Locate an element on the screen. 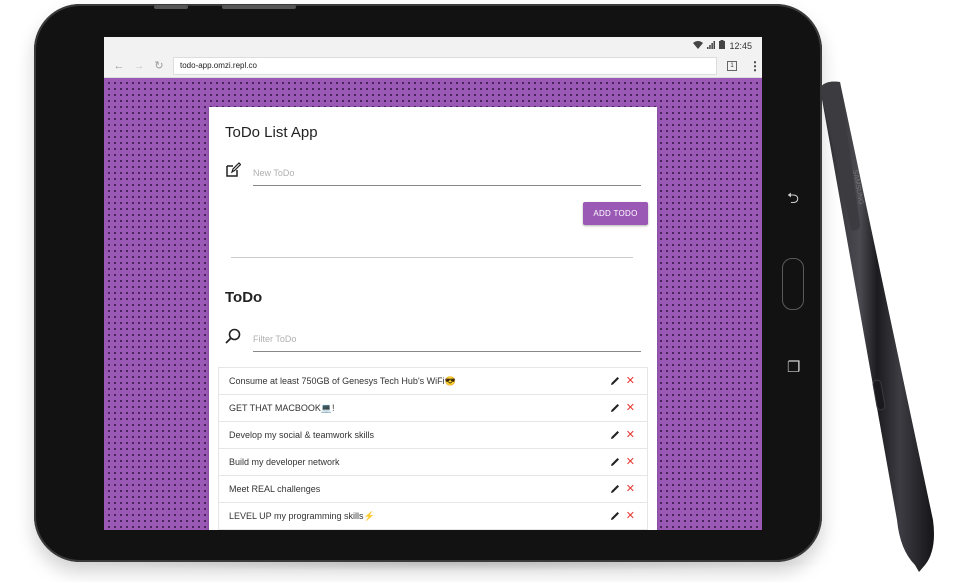 The width and height of the screenshot is (960, 582). todo-item: Meet REAL challenges ✕ is located at coordinates (433, 489).